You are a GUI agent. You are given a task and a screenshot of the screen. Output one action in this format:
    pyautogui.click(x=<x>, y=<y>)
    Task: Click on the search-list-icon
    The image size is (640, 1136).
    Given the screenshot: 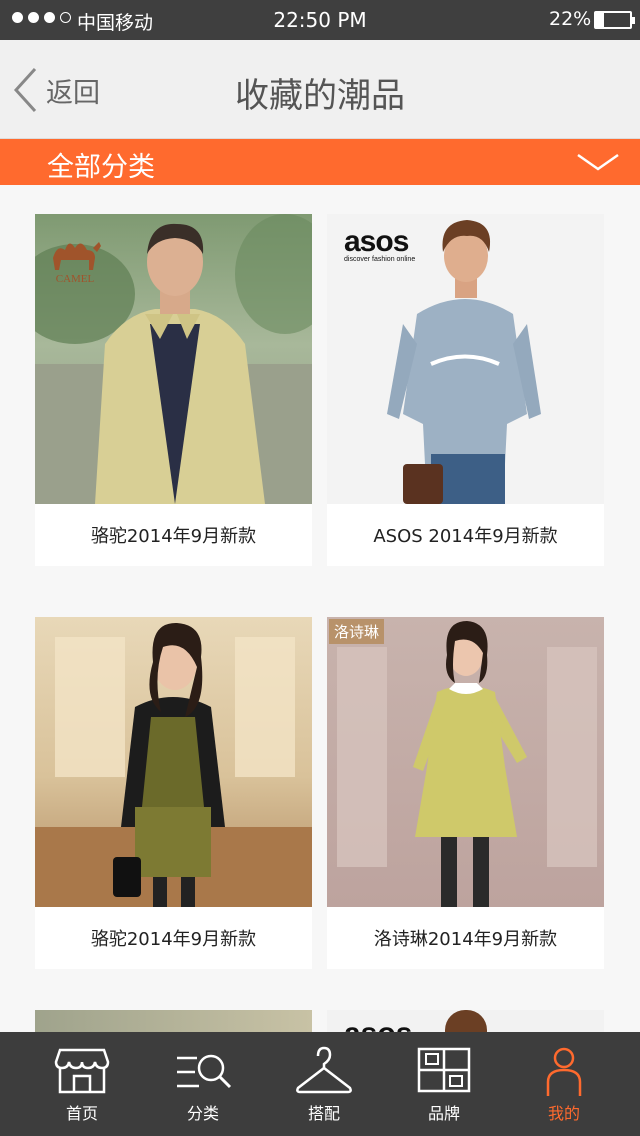 What is the action you would take?
    pyautogui.click(x=204, y=1071)
    